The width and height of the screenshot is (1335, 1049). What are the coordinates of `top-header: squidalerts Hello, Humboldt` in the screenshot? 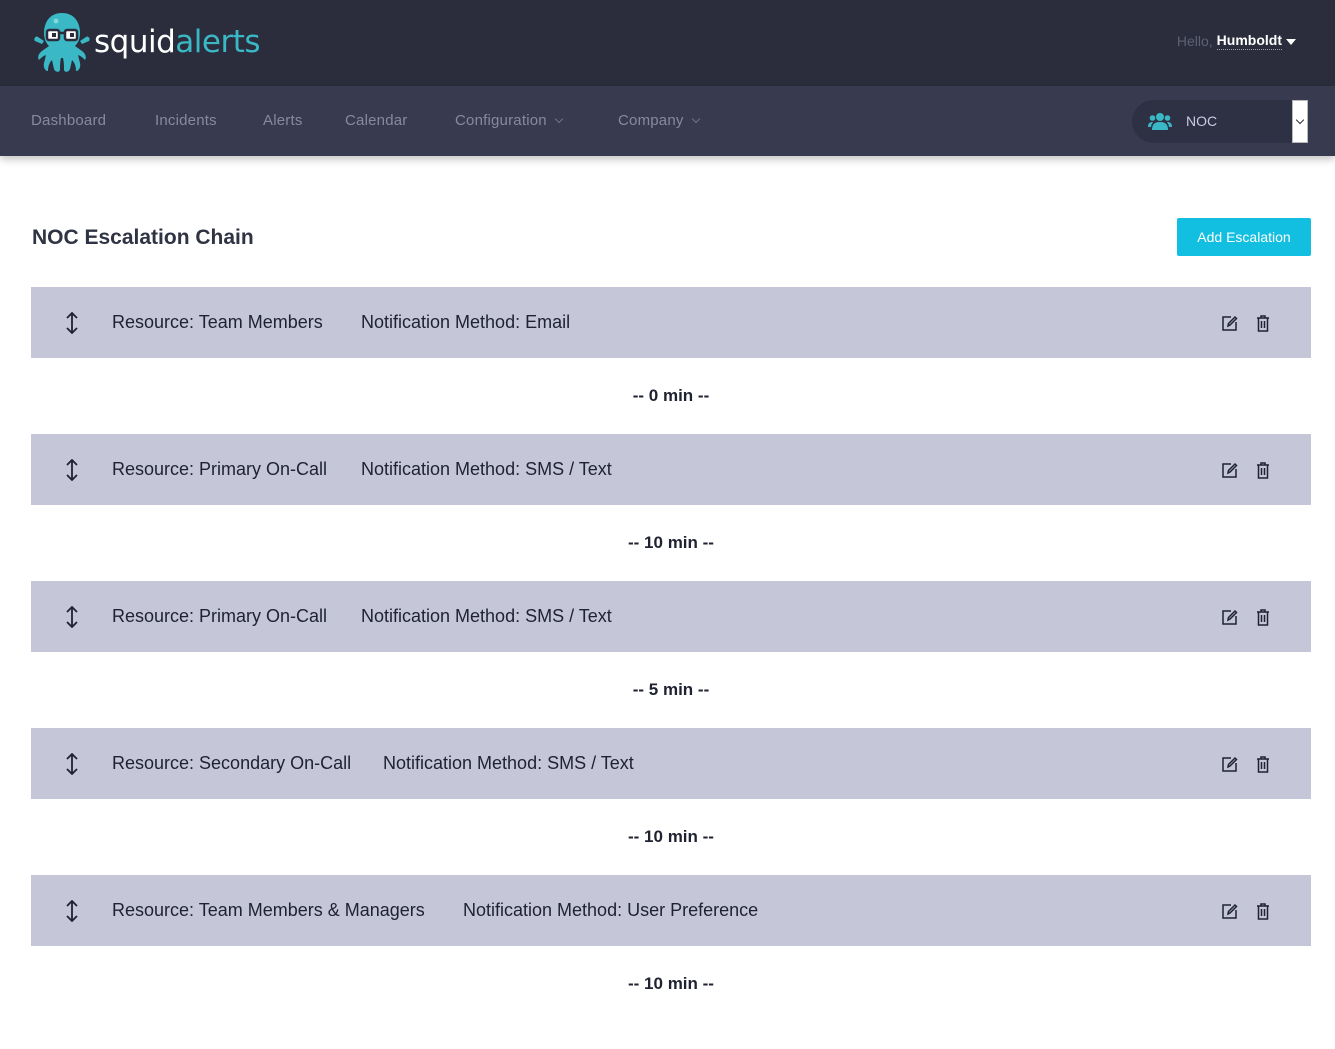 It's located at (667, 43).